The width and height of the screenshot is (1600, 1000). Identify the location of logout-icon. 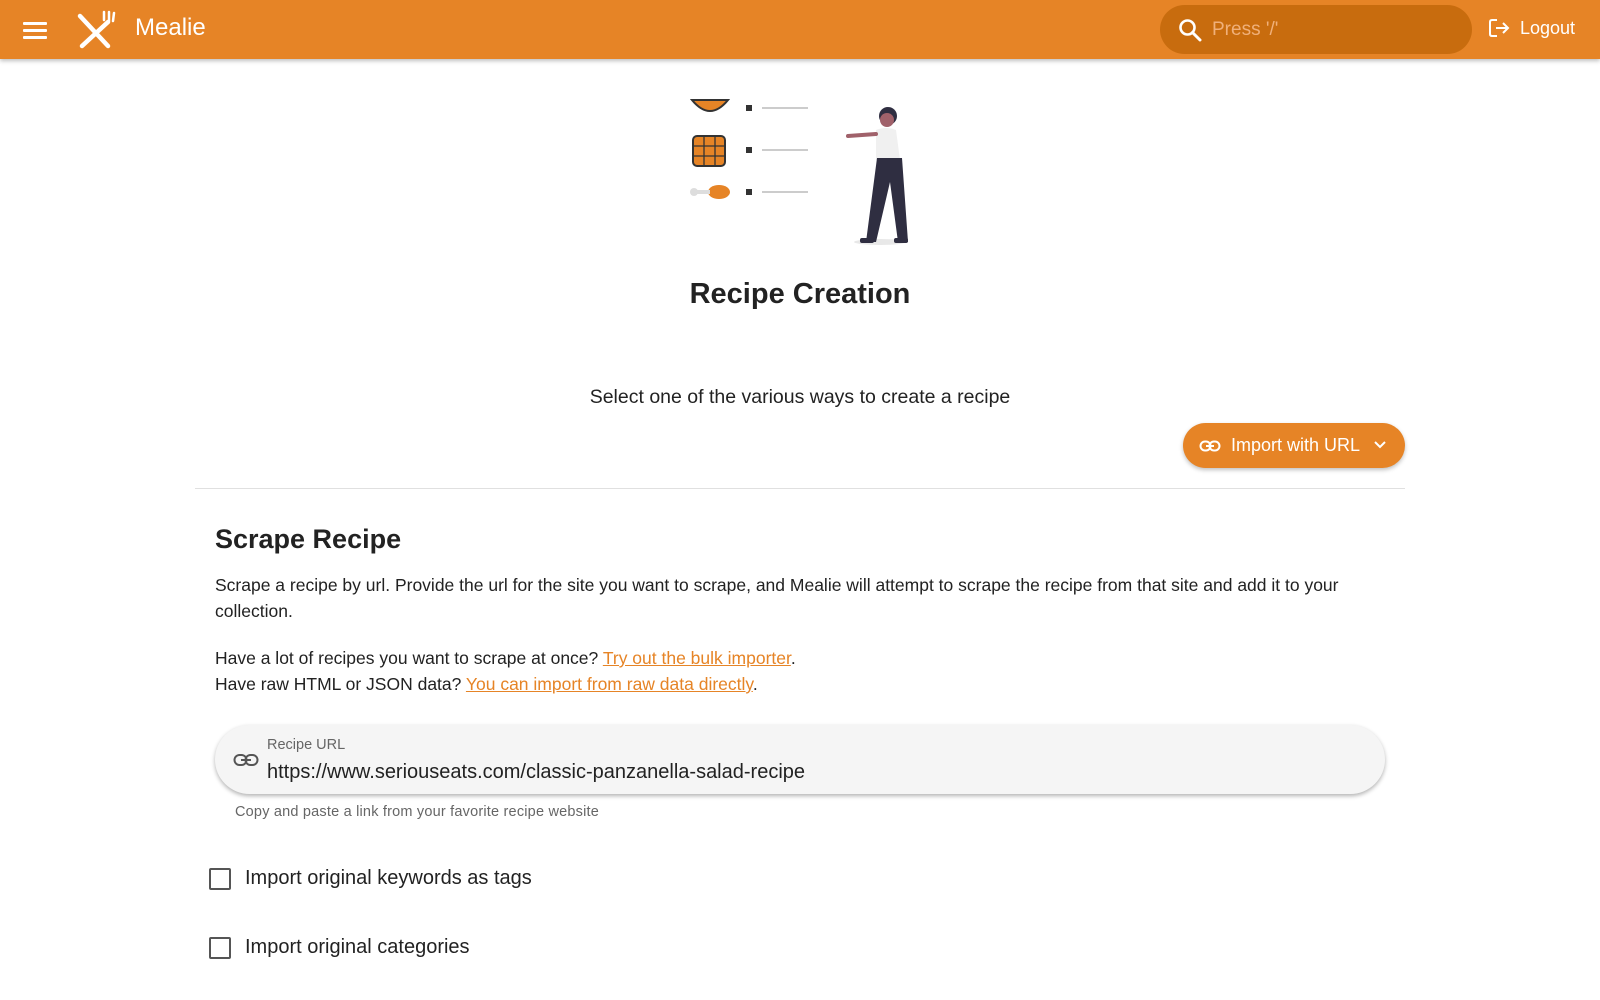
(1499, 28).